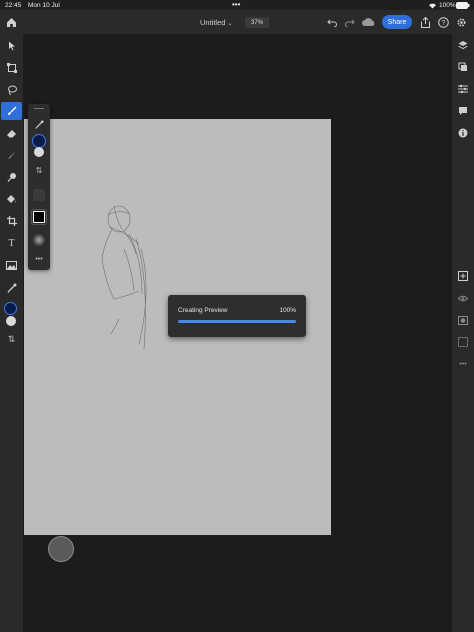  What do you see at coordinates (463, 276) in the screenshot?
I see `add-layer-icon` at bounding box center [463, 276].